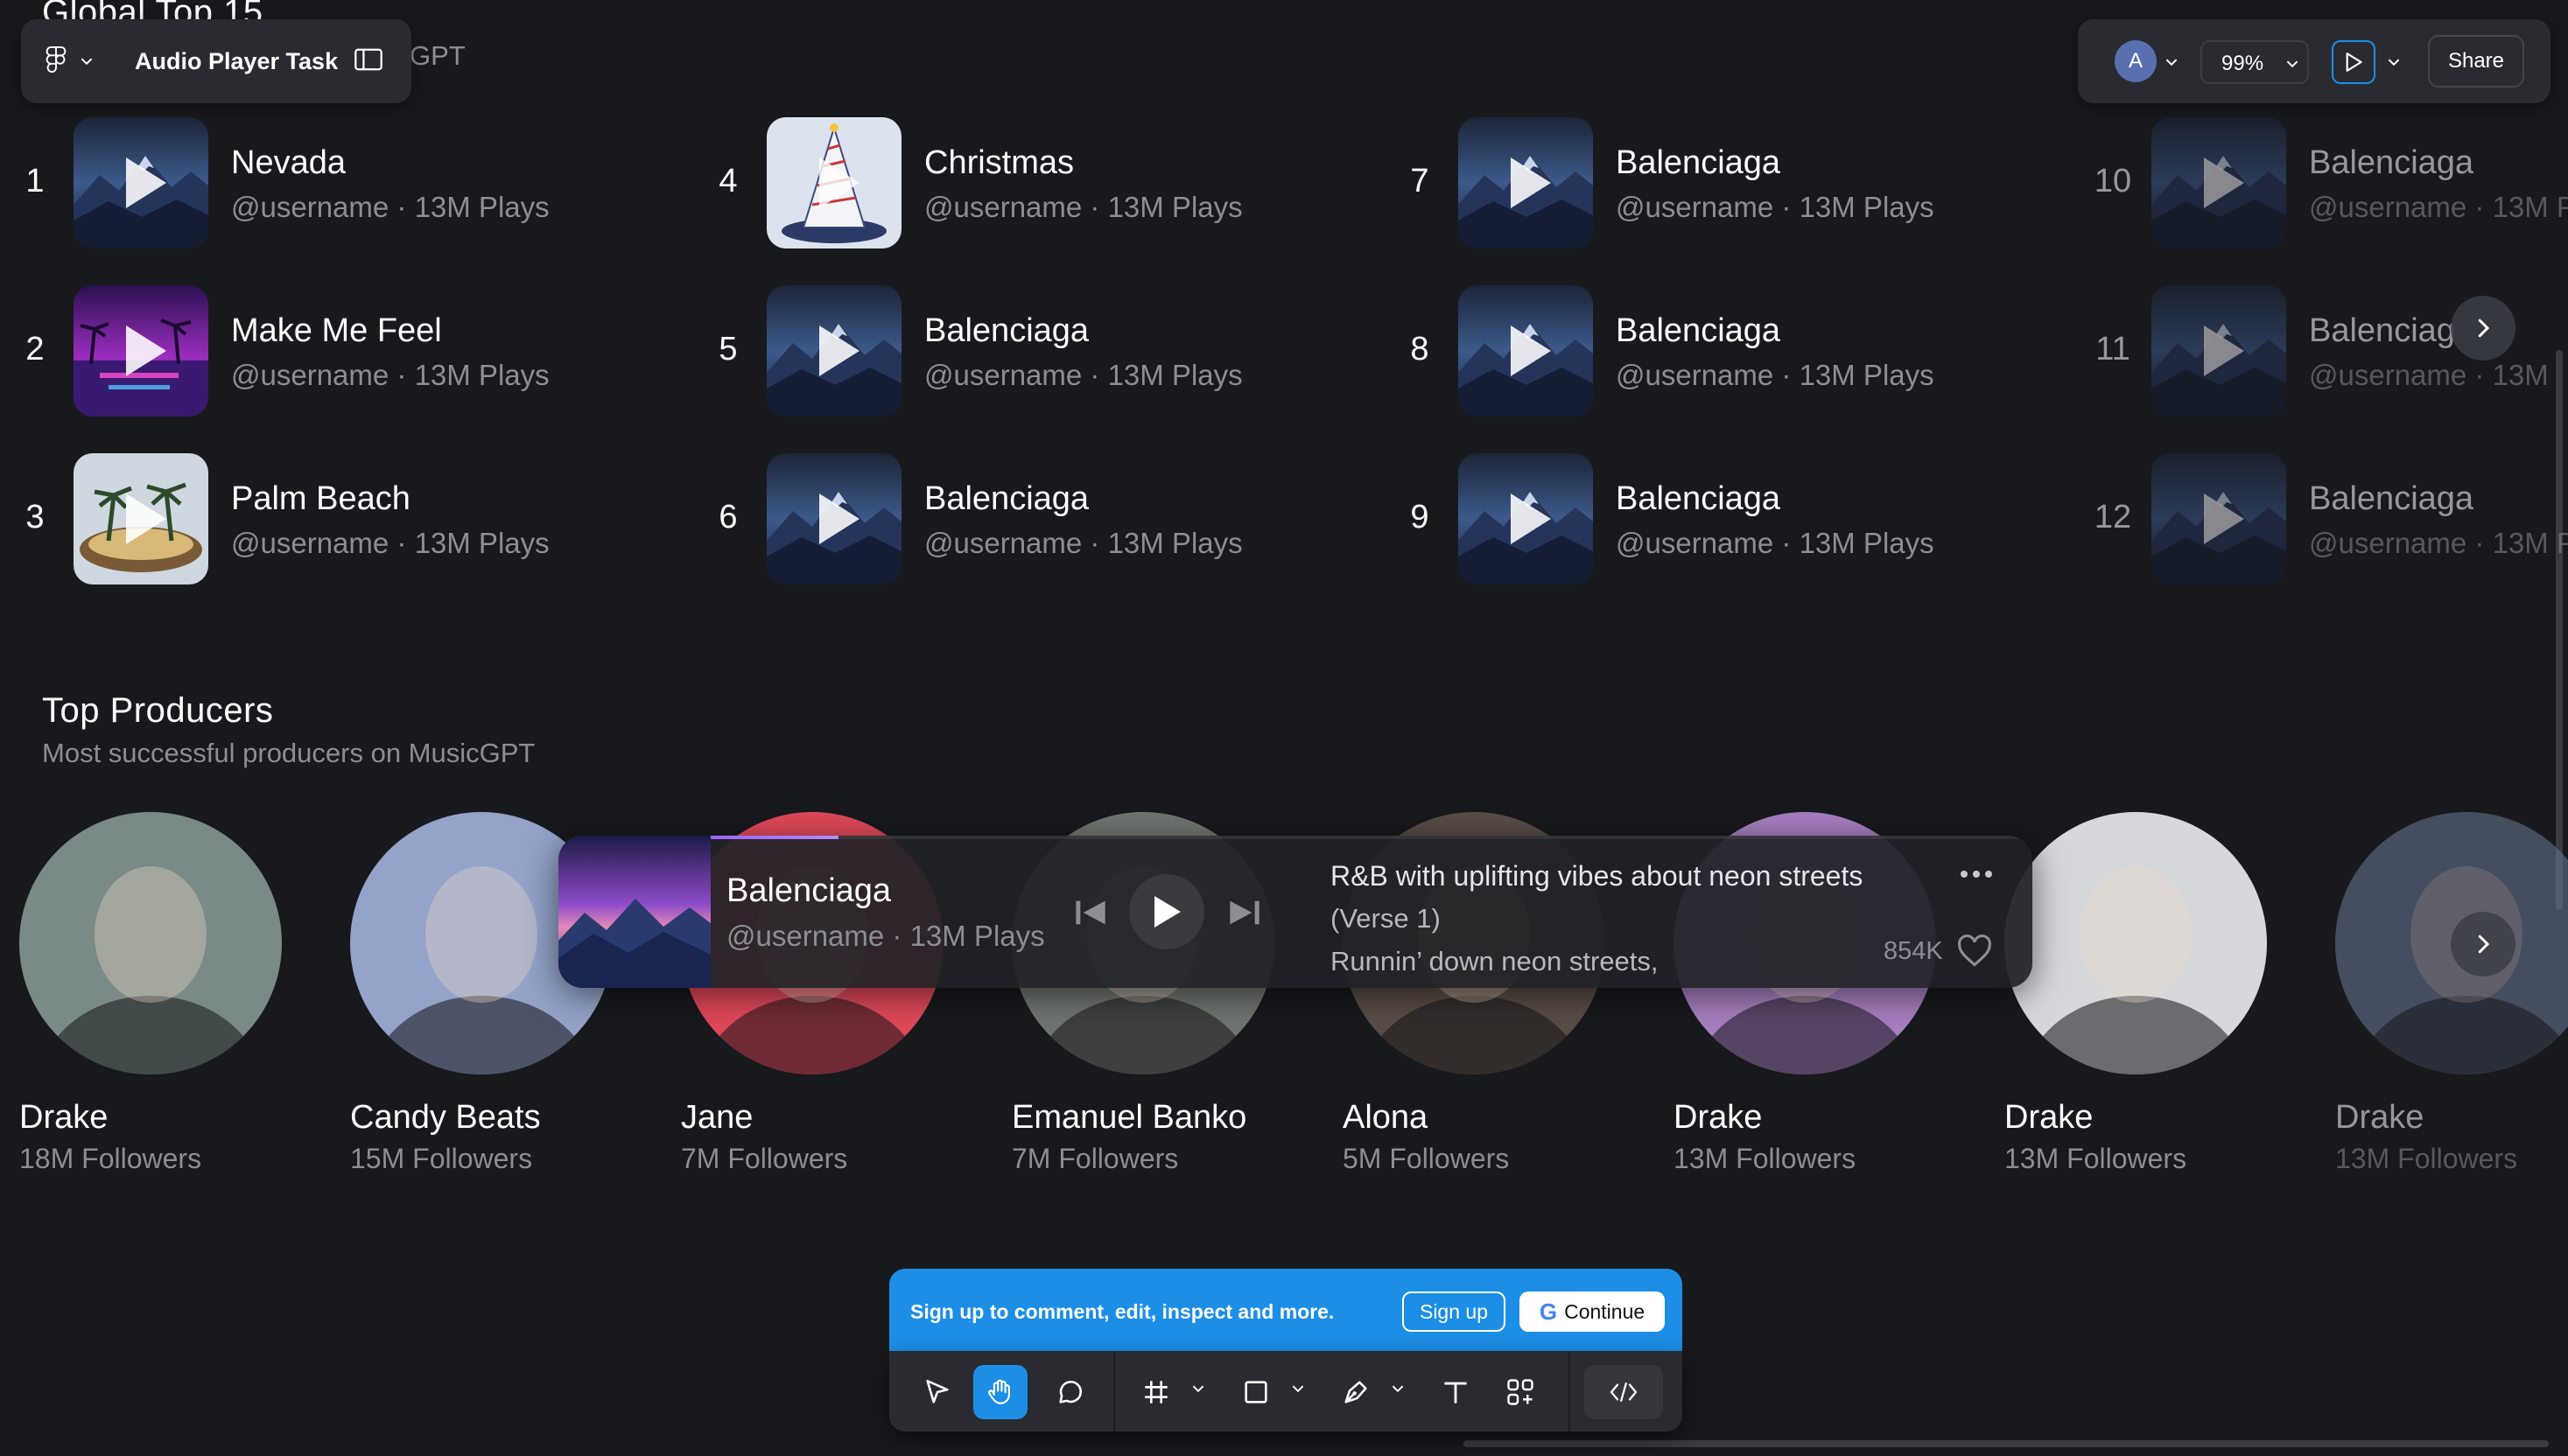 This screenshot has width=2568, height=1456. I want to click on producer-followers: 15M Followers, so click(442, 1158).